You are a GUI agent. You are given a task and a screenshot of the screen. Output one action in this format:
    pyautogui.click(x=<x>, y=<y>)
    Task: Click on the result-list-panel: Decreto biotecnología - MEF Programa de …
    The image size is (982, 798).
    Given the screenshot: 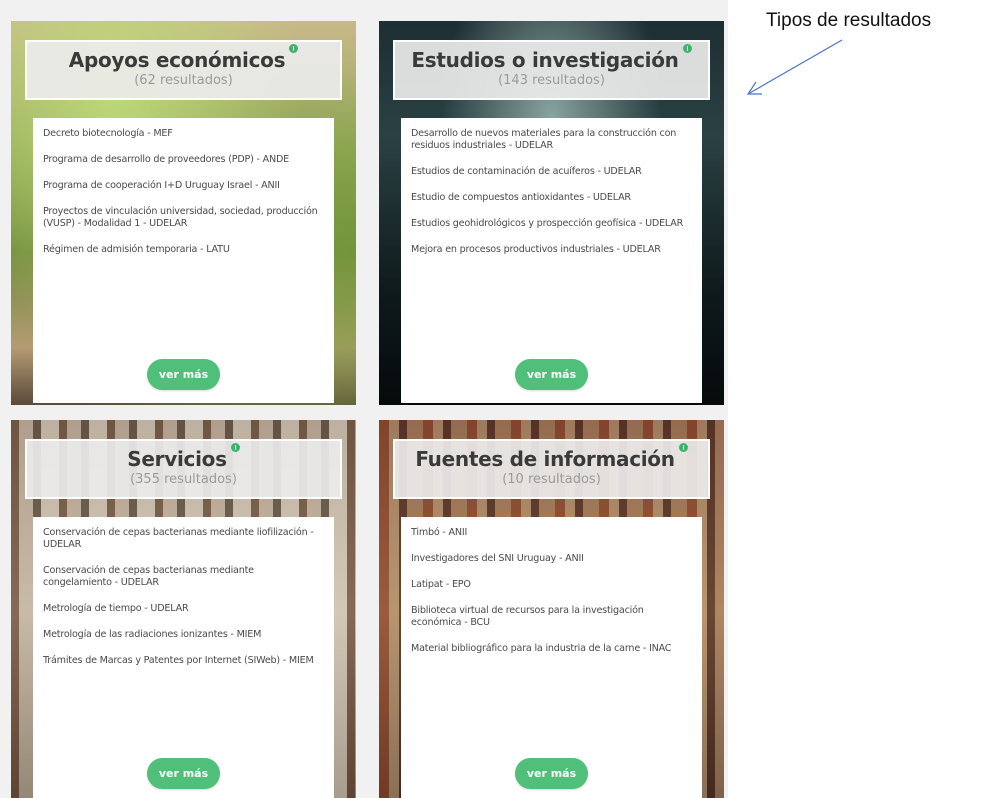 What is the action you would take?
    pyautogui.click(x=183, y=260)
    